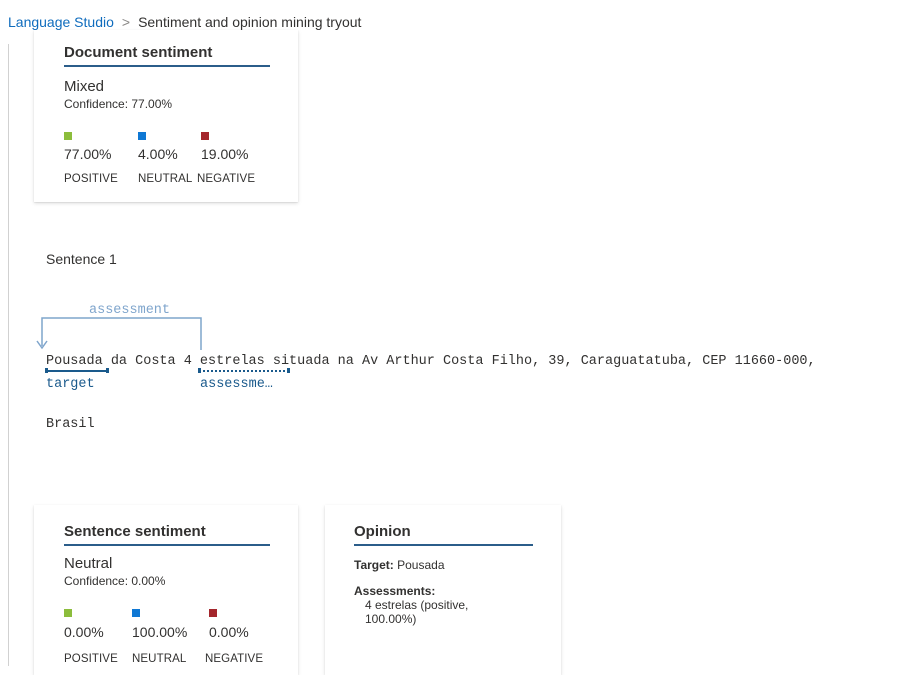 Image resolution: width=909 pixels, height=675 pixels. I want to click on assessment-word: 4 estrelas, so click(224, 361).